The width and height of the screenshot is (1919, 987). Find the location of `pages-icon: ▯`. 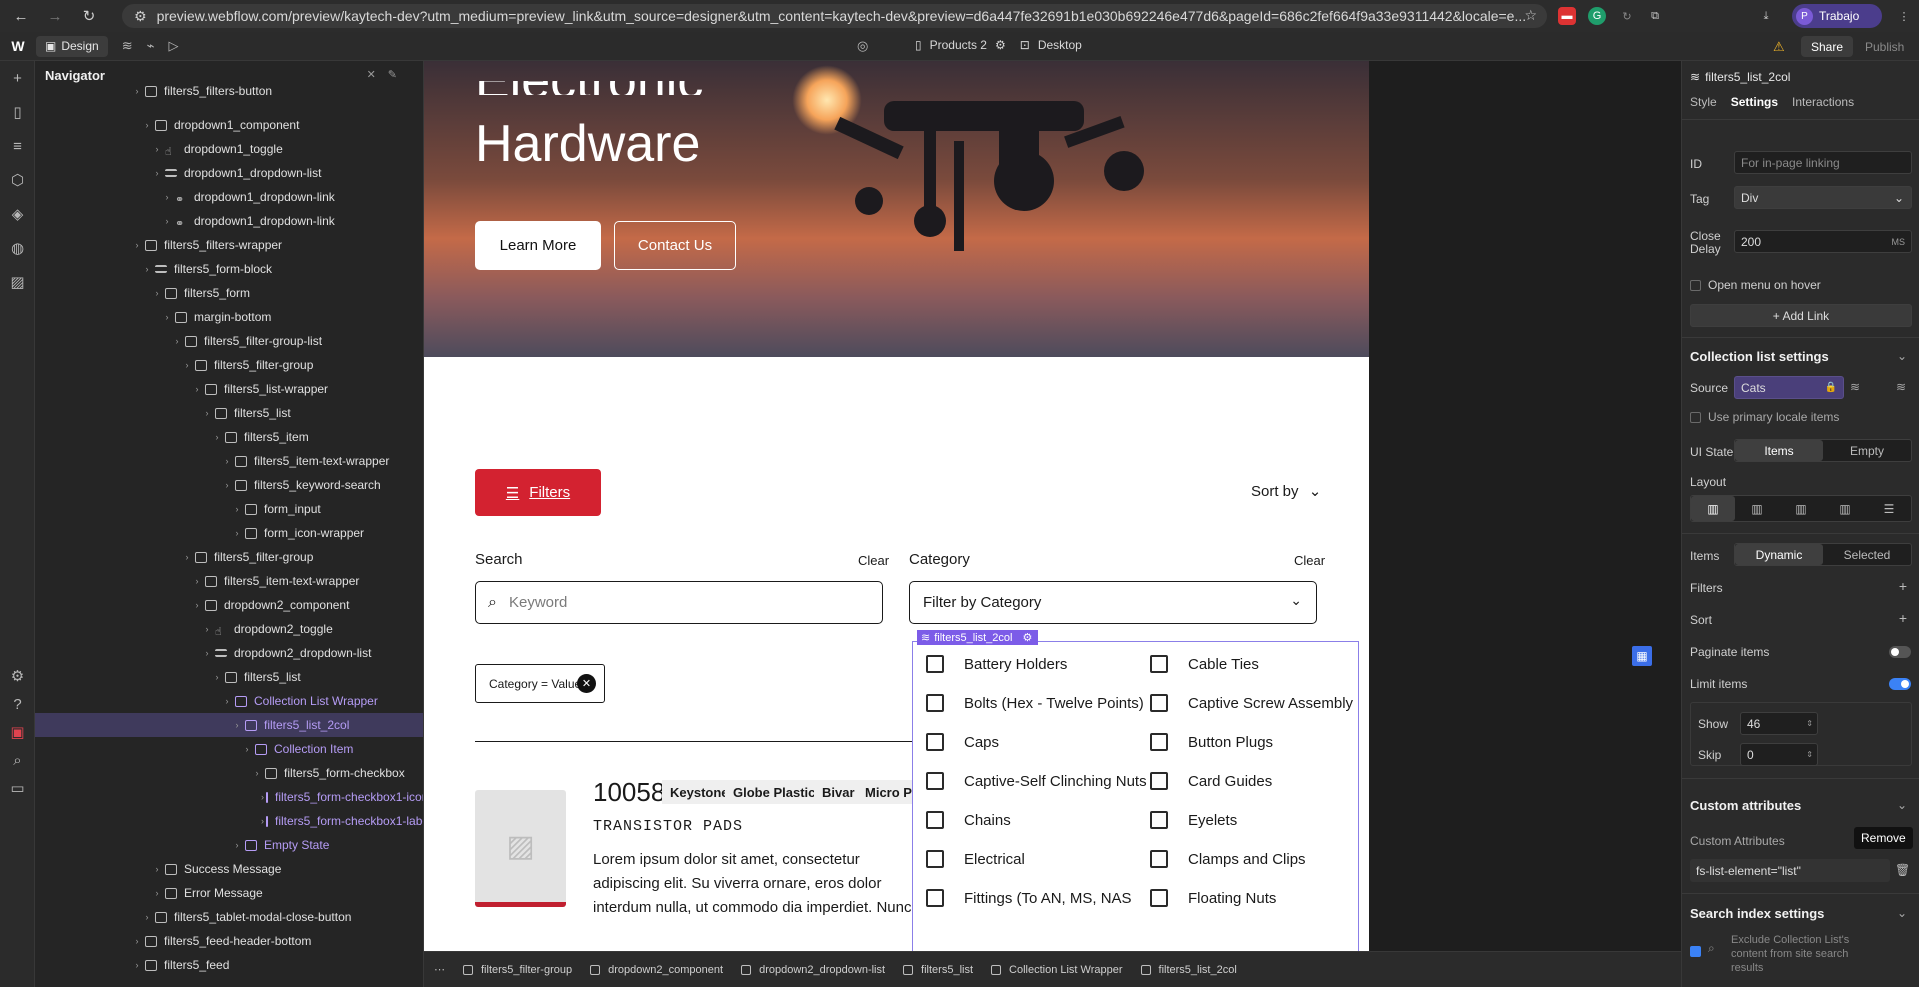

pages-icon: ▯ is located at coordinates (17, 112).